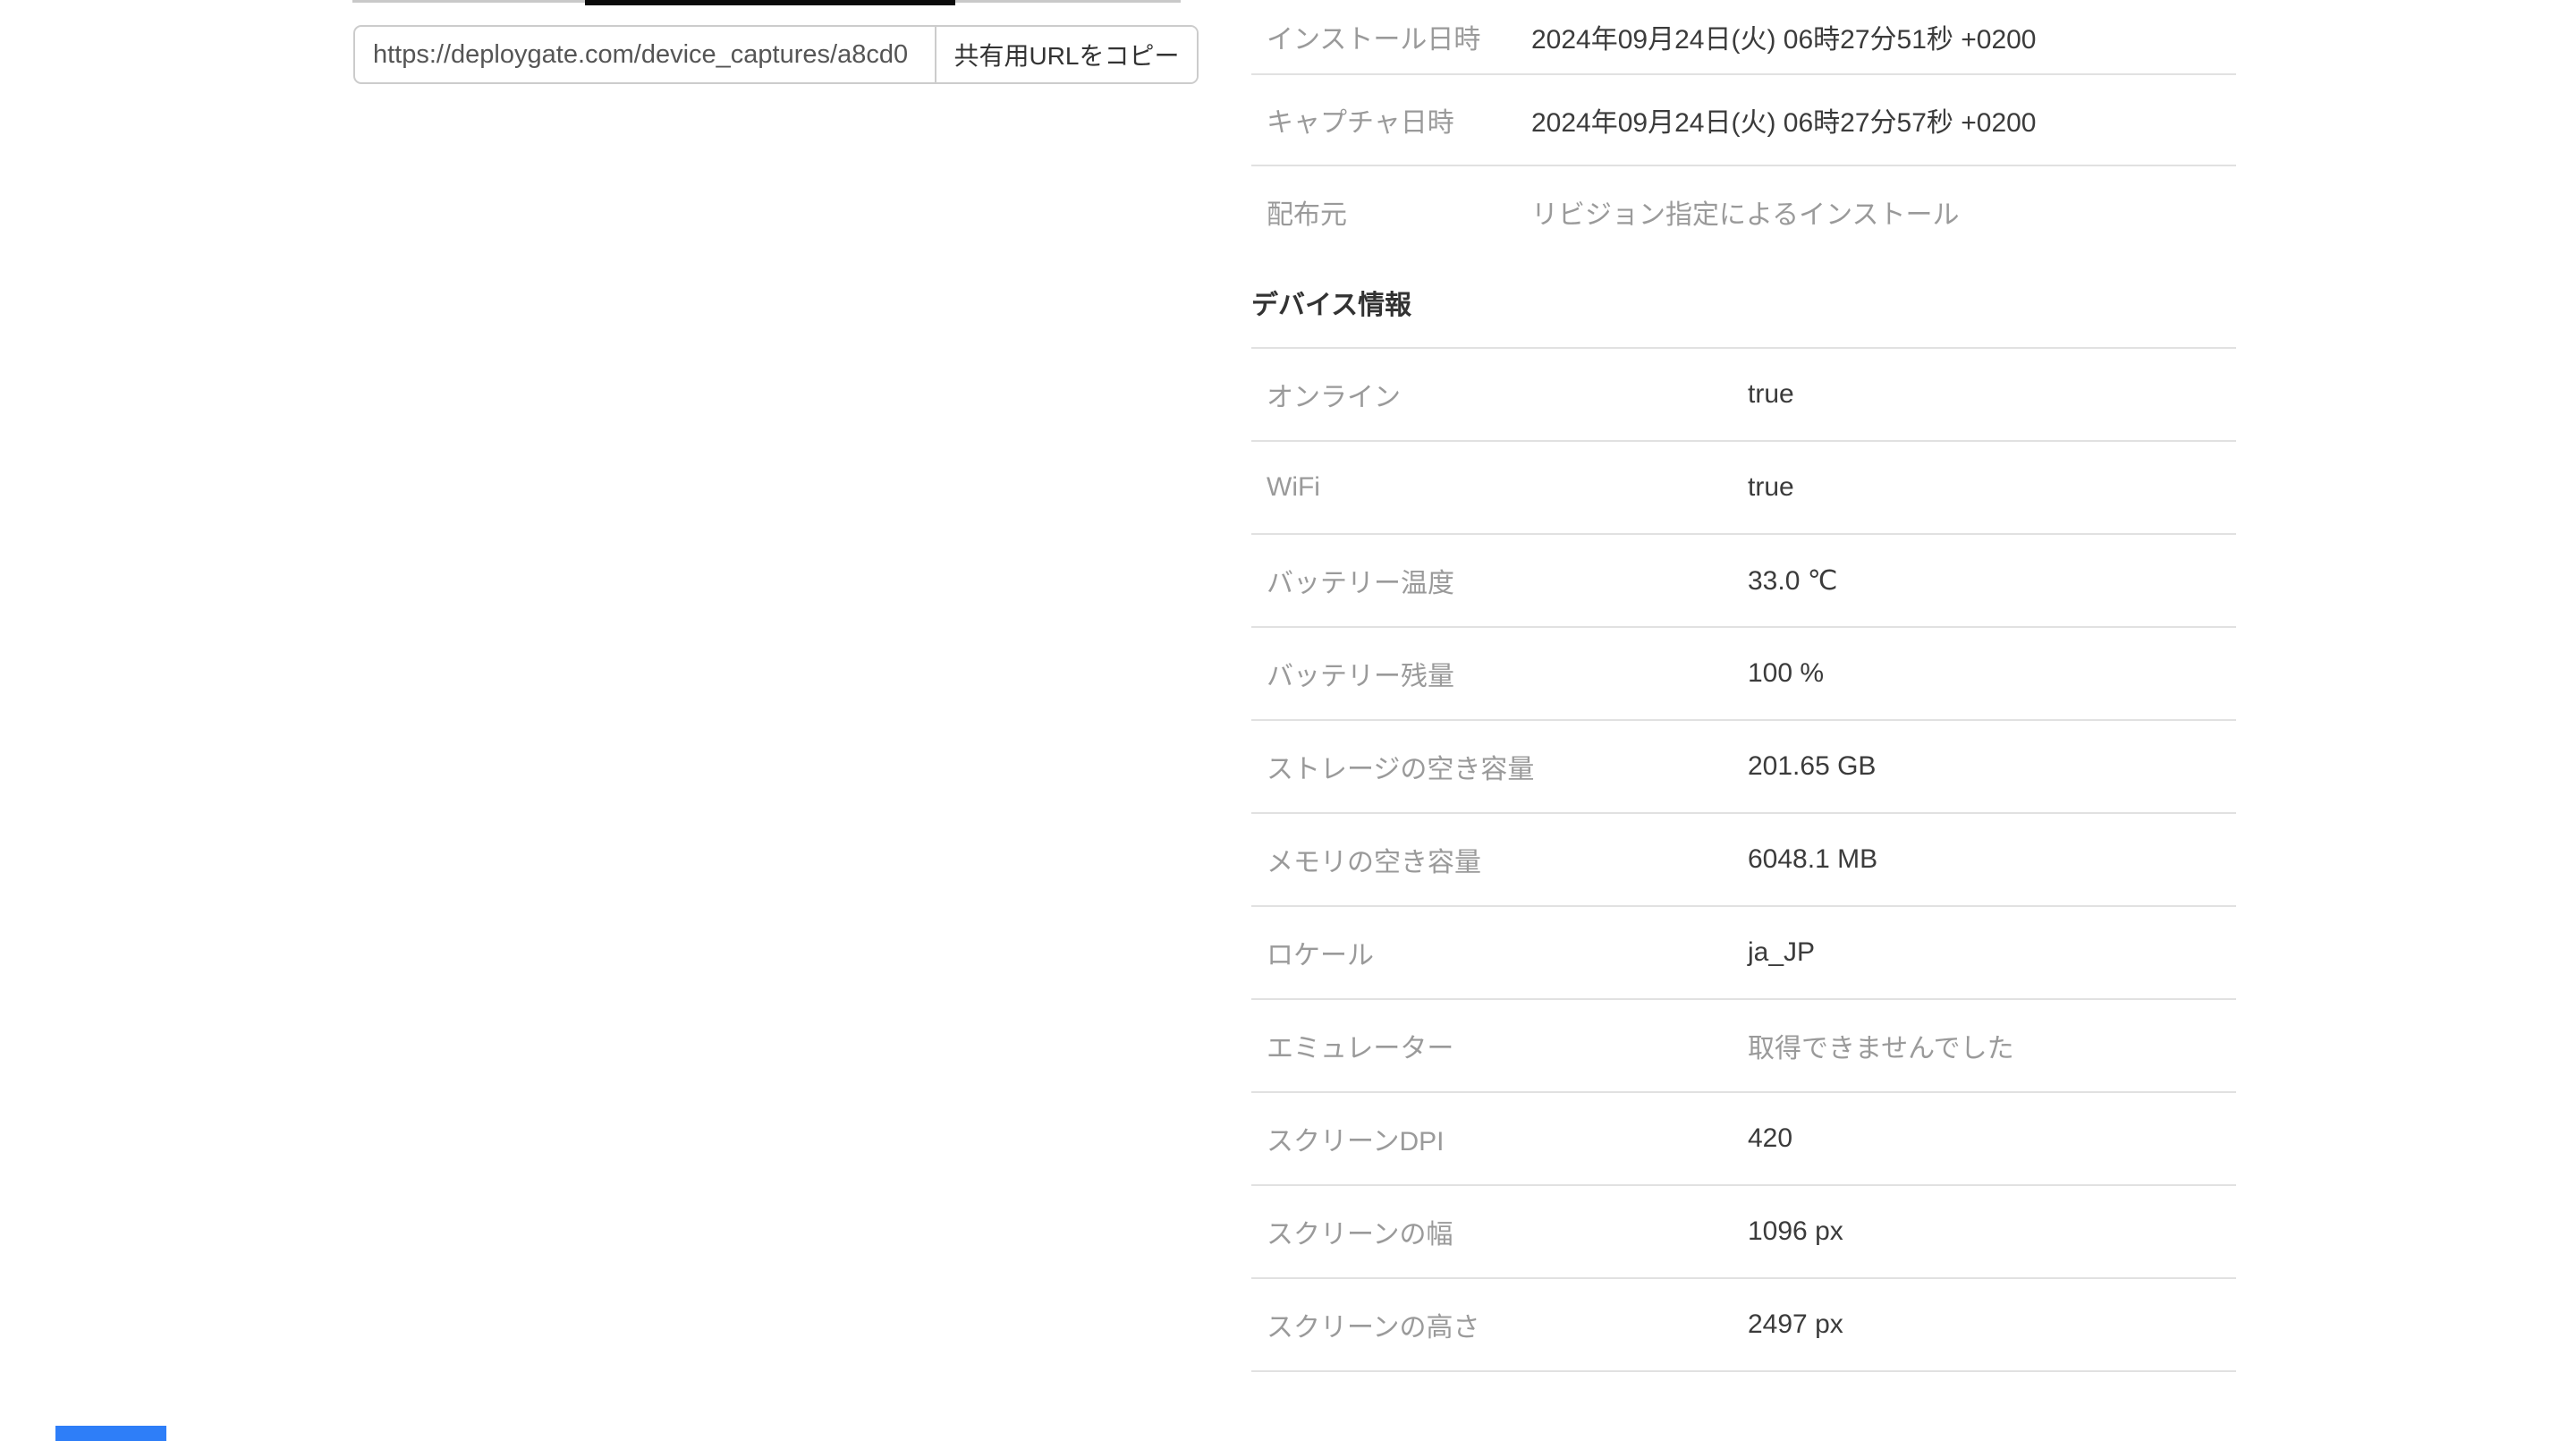 This screenshot has width=2576, height=1449. I want to click on share-url-group: 共有用URLをコピー, so click(776, 54).